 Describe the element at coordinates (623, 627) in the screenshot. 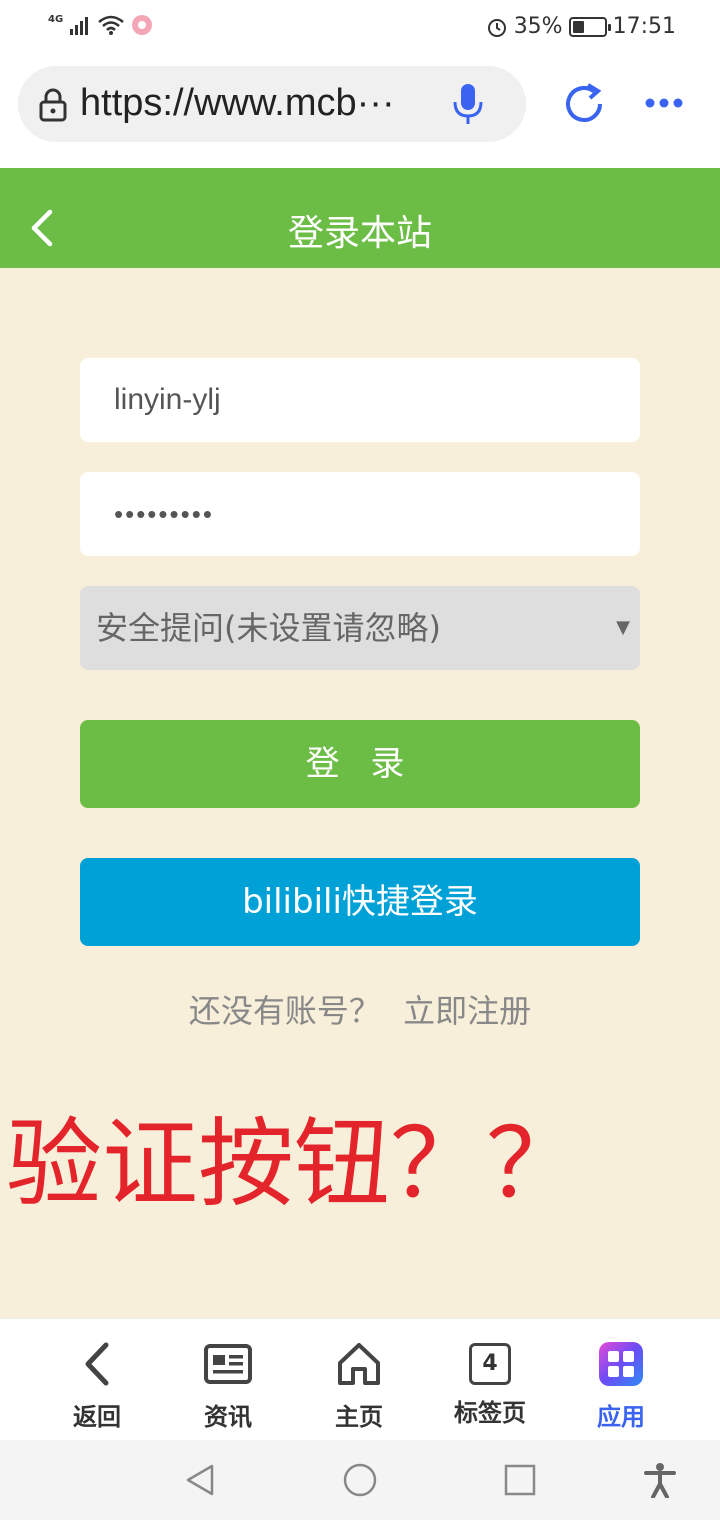

I see `dropdown-arrow-icon: ▼` at that location.